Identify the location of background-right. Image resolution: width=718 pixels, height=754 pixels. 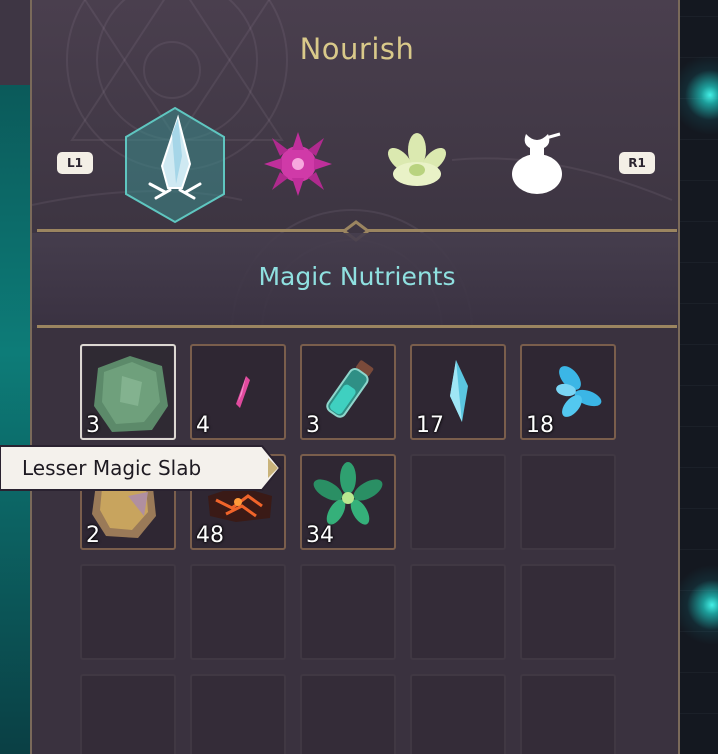
(699, 377).